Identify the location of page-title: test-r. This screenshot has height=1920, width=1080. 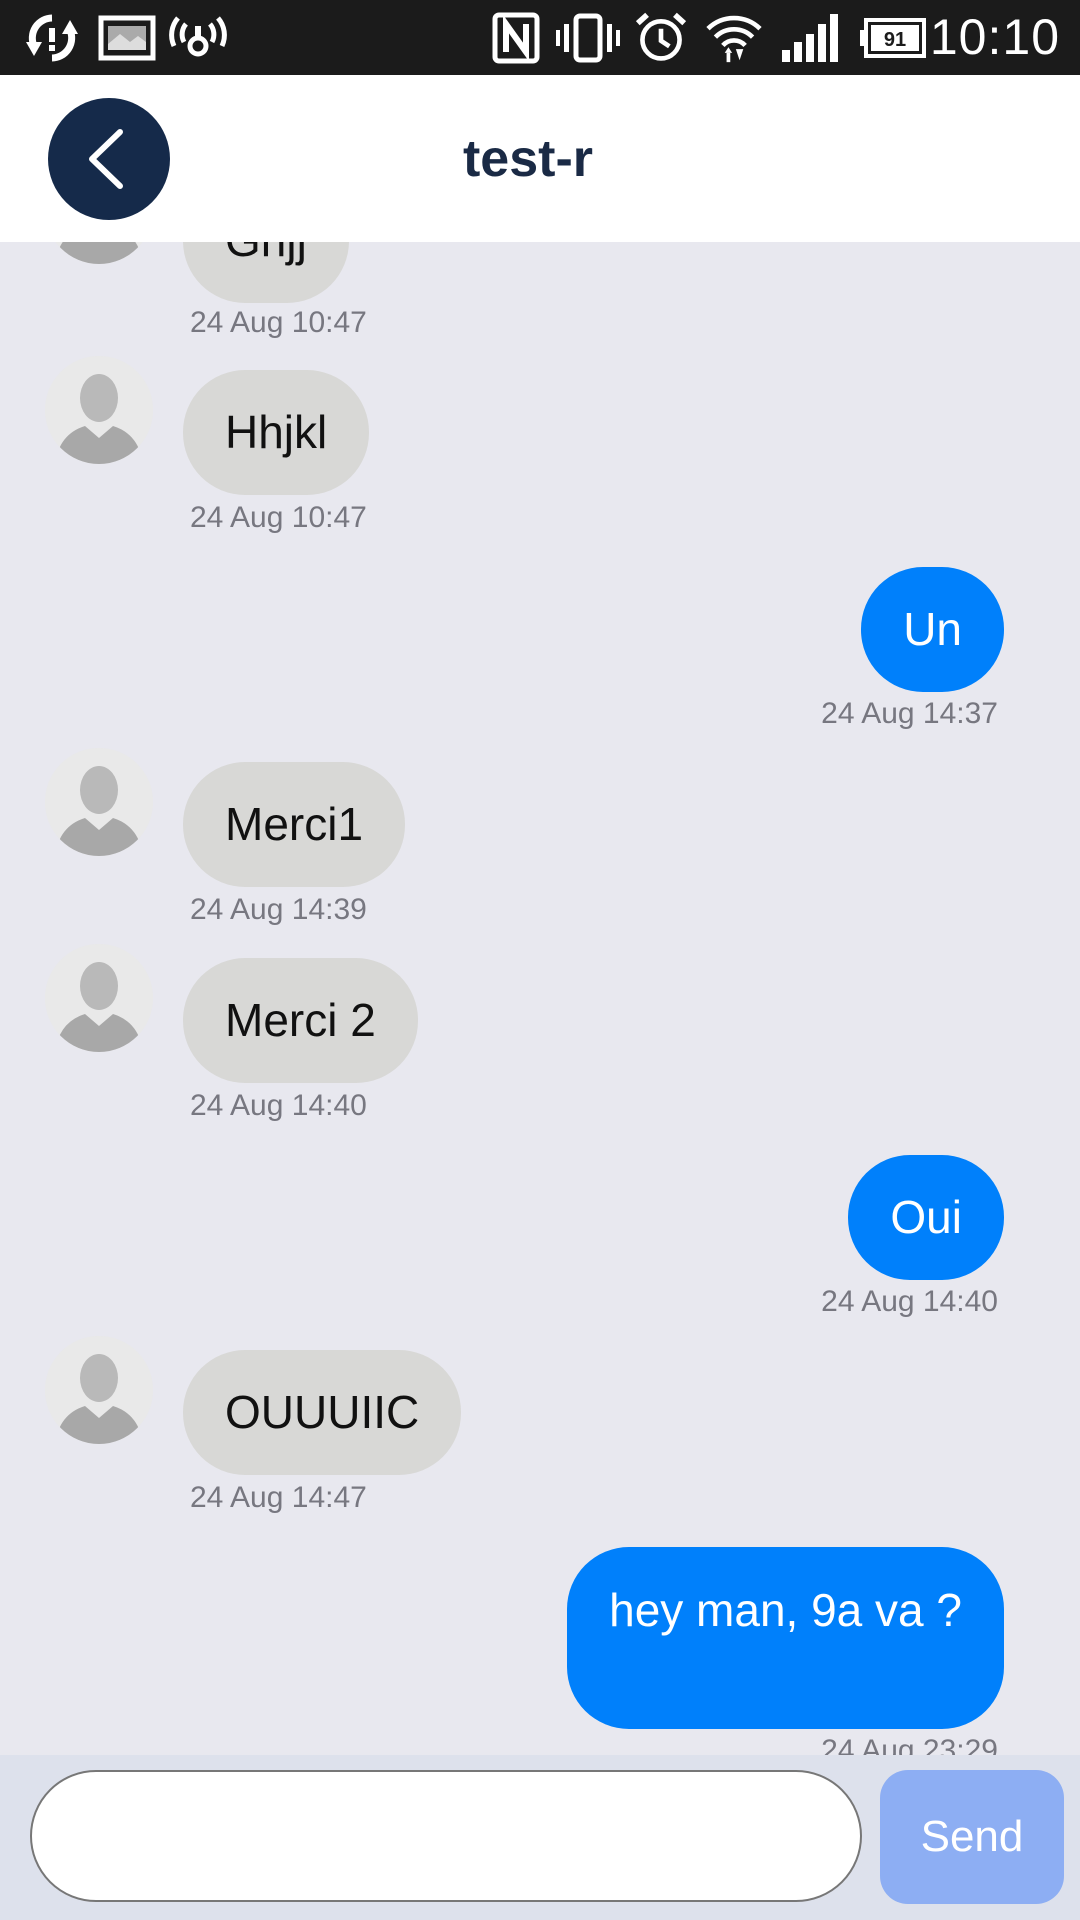
(528, 159).